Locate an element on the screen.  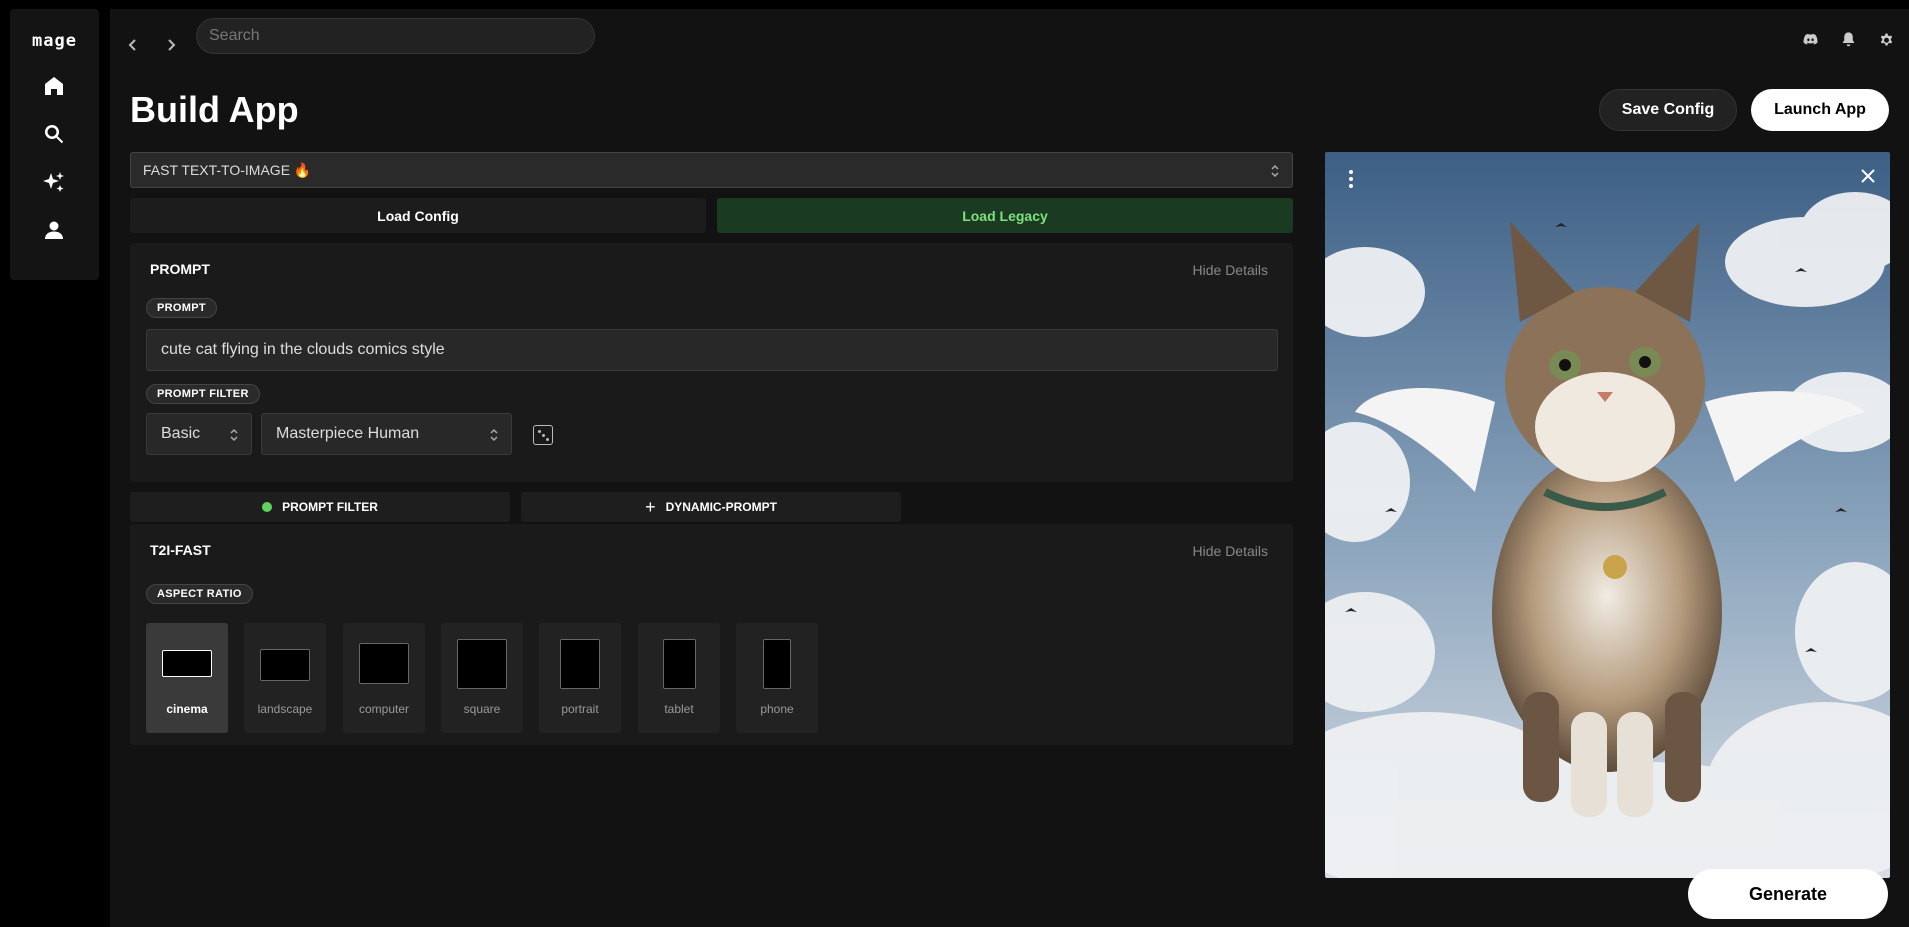
filter-level-select: Basic is located at coordinates (199, 434).